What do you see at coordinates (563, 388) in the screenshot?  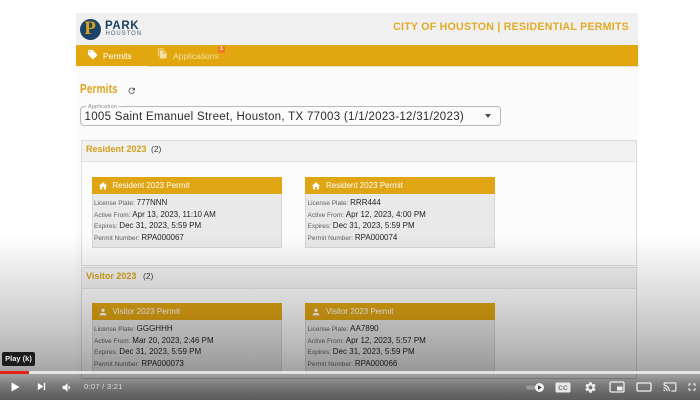 I see `svg-text: CC` at bounding box center [563, 388].